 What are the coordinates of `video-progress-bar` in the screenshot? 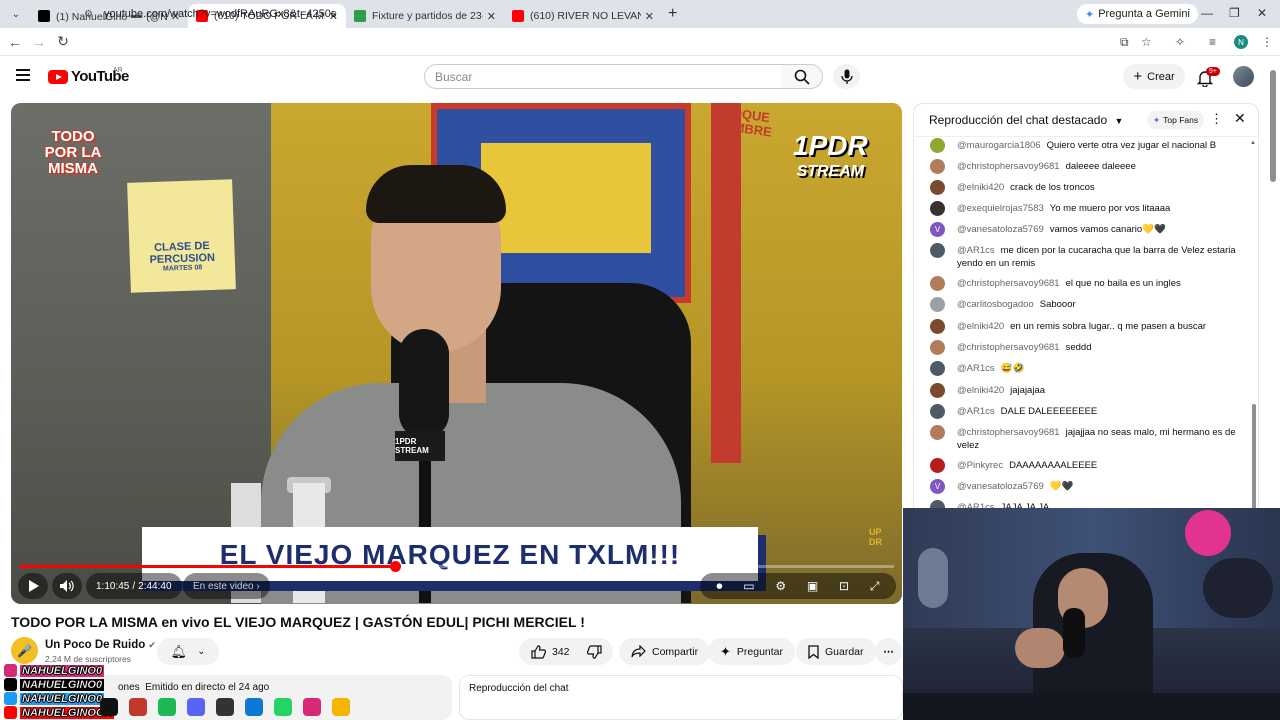 It's located at (456, 566).